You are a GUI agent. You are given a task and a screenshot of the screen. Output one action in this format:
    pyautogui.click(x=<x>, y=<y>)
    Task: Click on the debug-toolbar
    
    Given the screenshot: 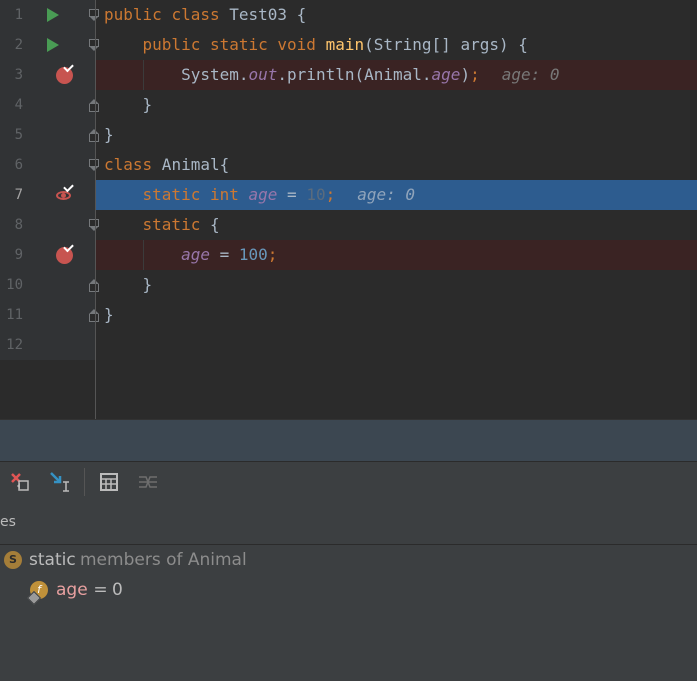 What is the action you would take?
    pyautogui.click(x=348, y=482)
    